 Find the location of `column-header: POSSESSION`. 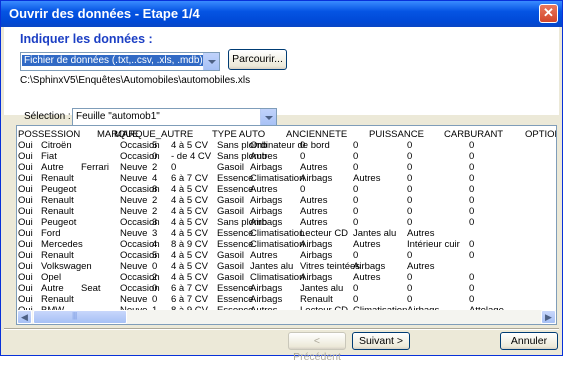

column-header: POSSESSION is located at coordinates (49, 134).